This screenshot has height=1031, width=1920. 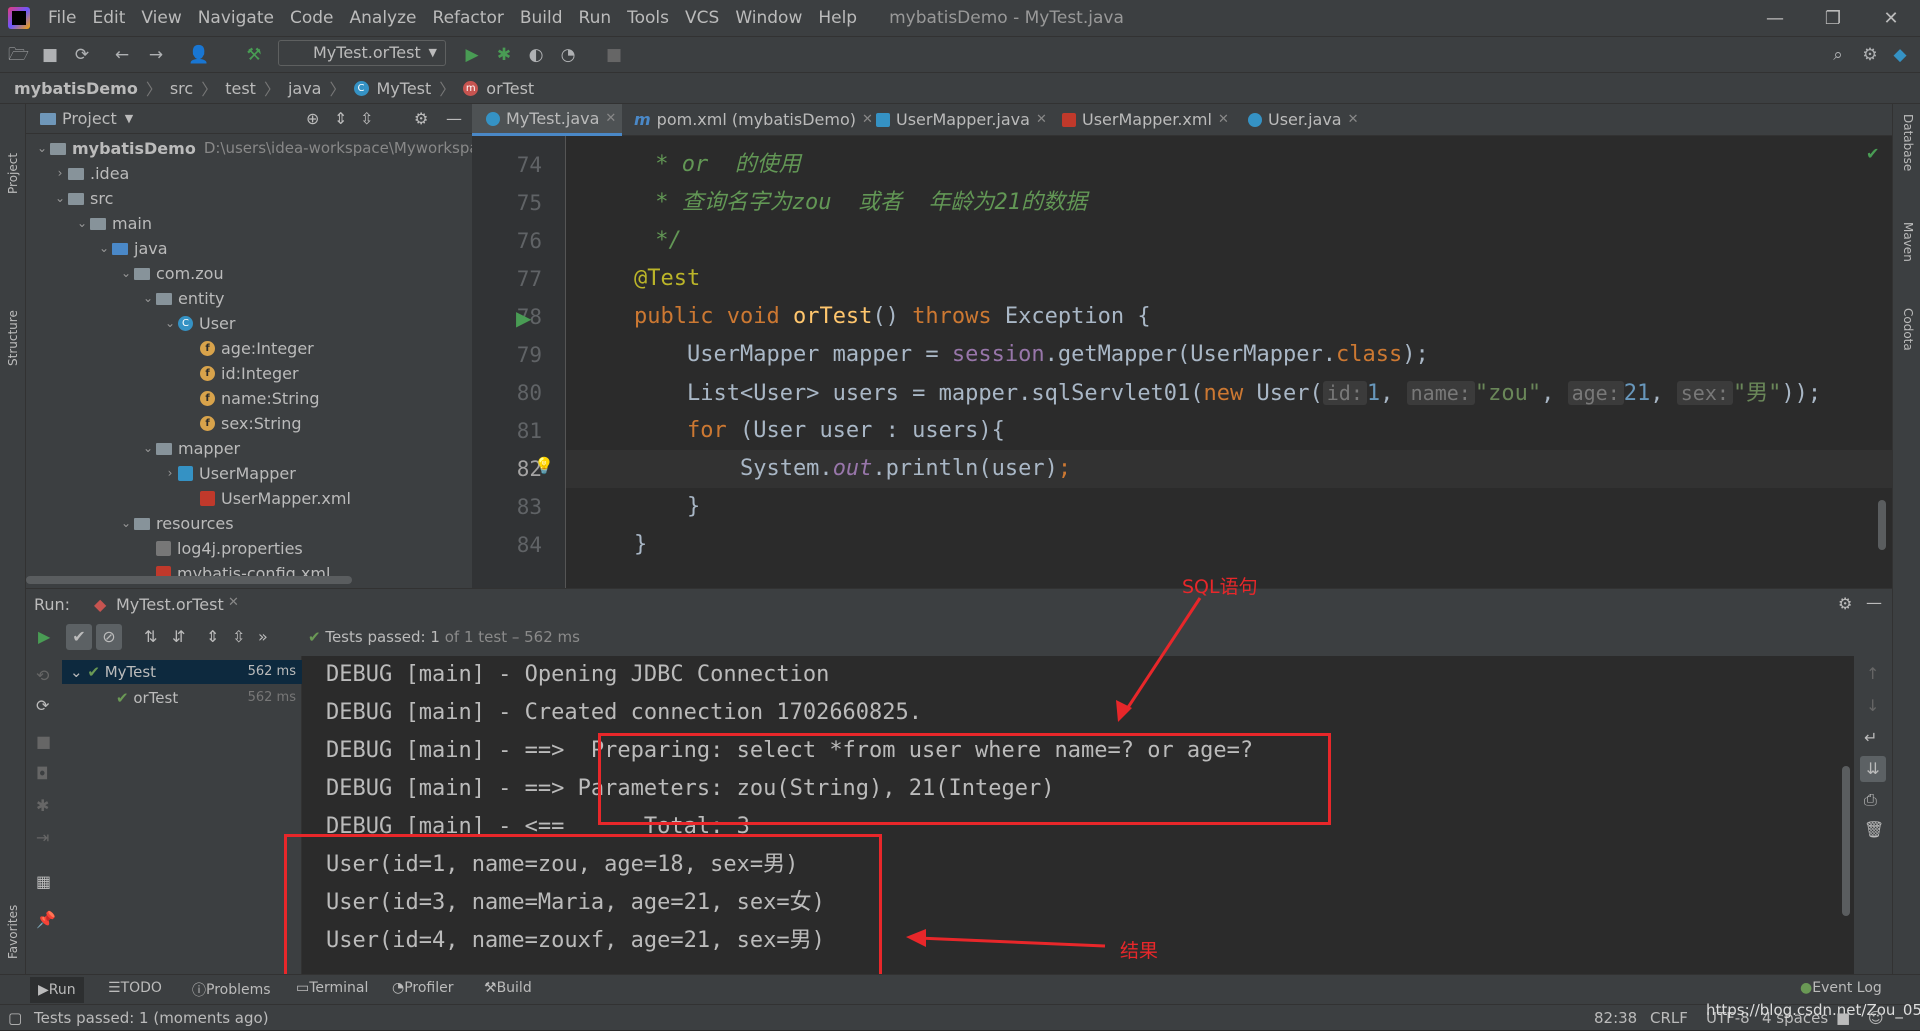 What do you see at coordinates (648, 18) in the screenshot?
I see `menu-tools: Tools` at bounding box center [648, 18].